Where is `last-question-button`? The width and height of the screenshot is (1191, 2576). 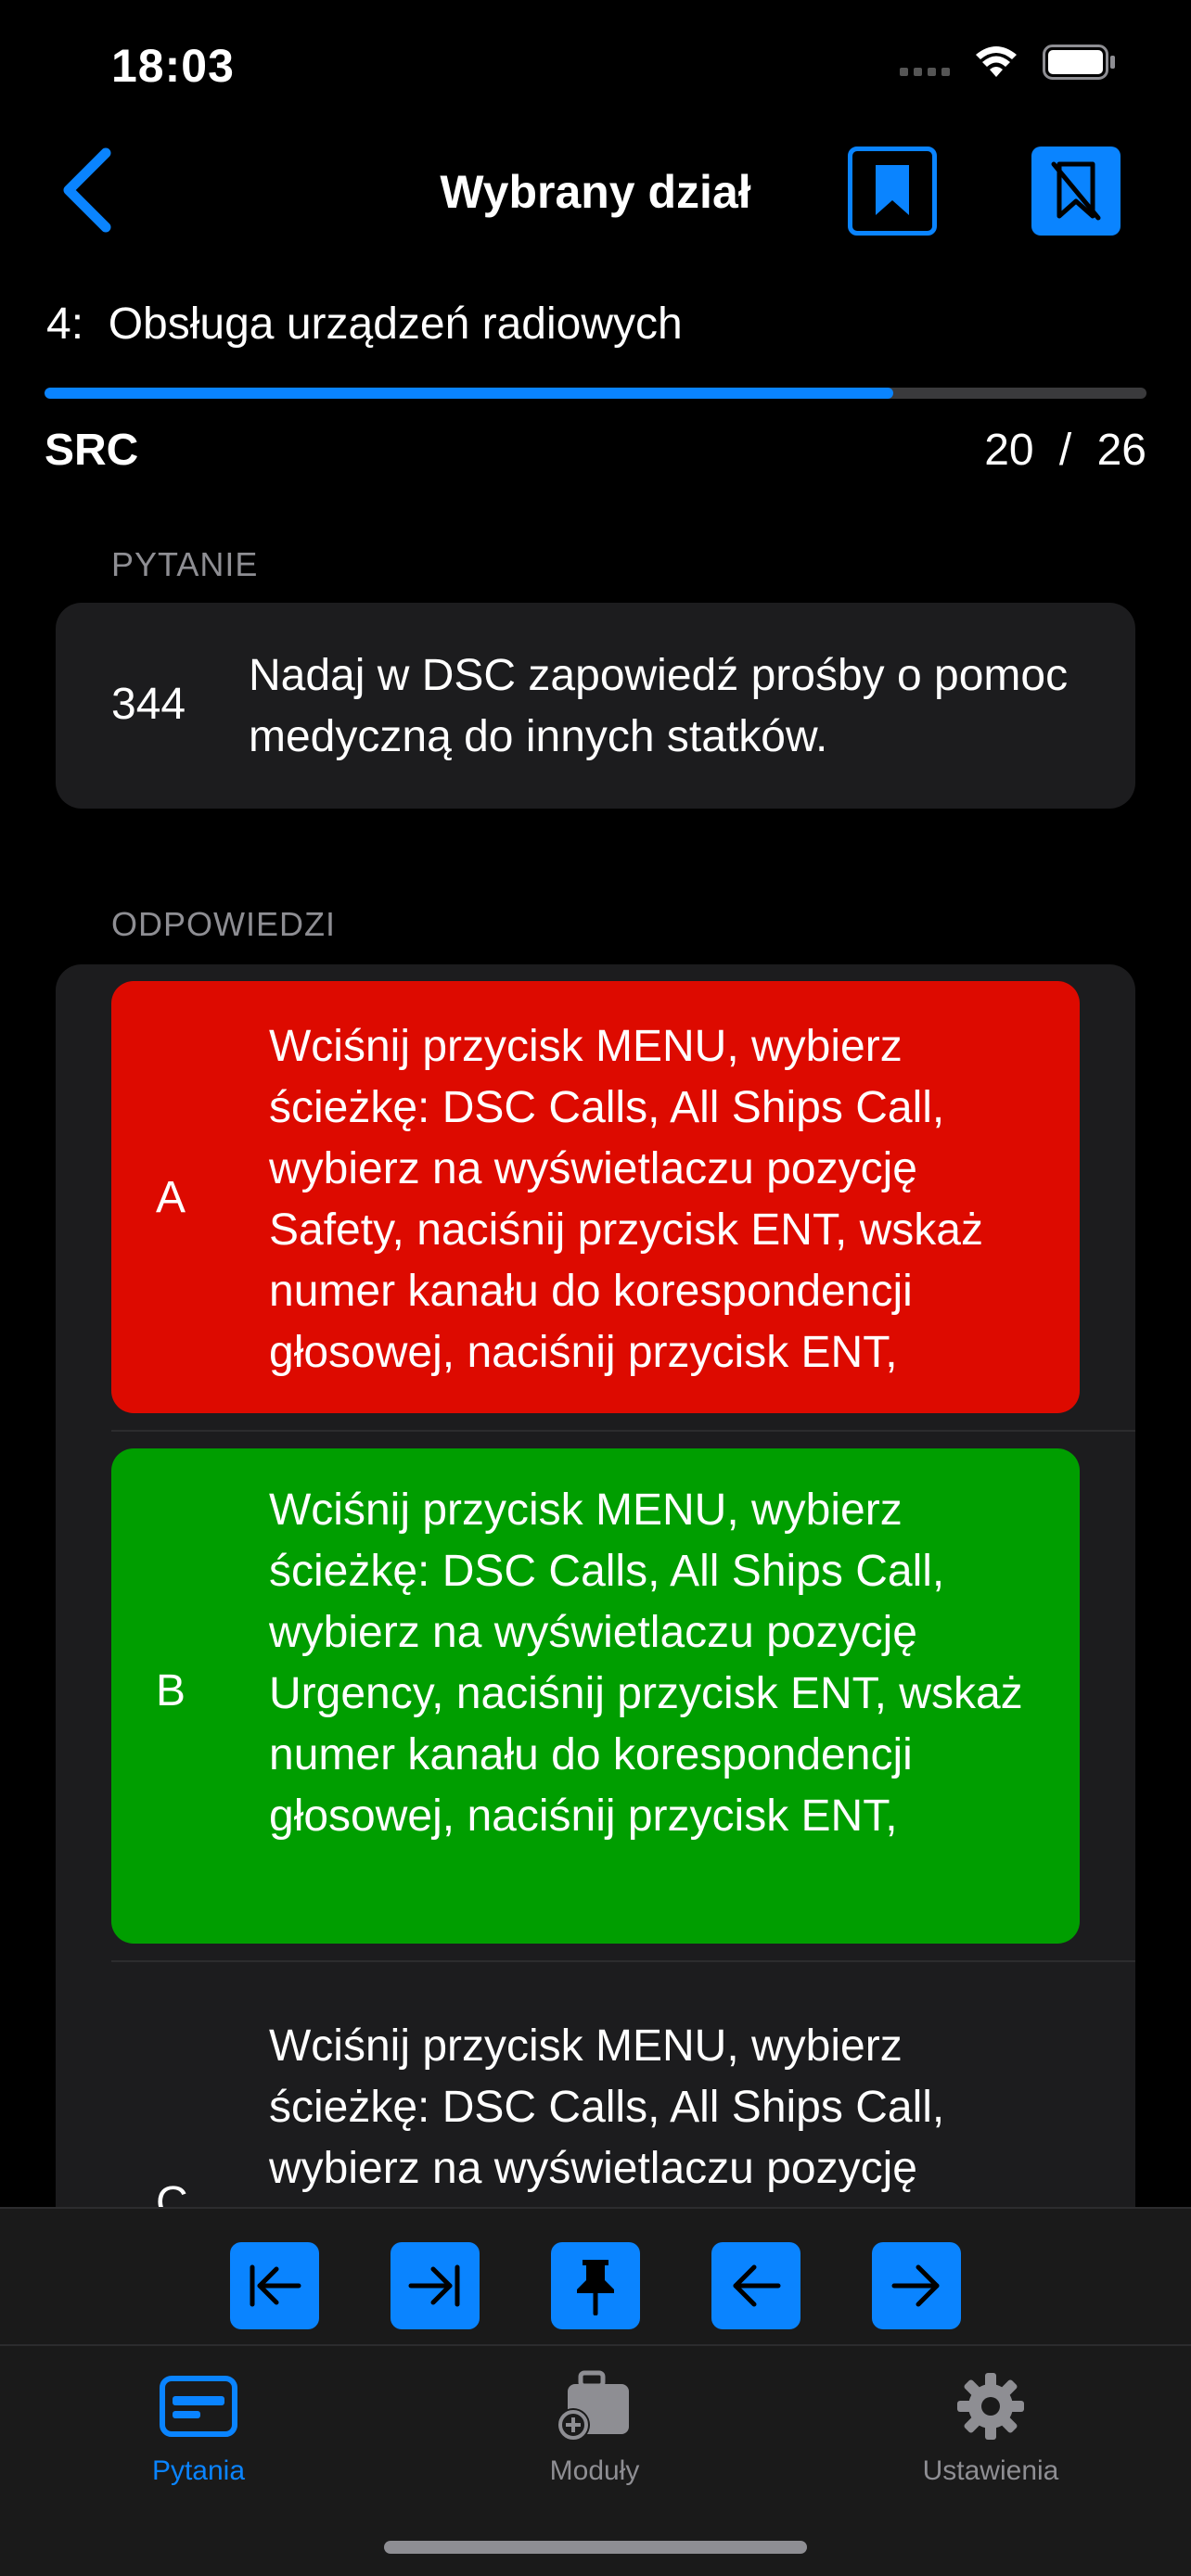 last-question-button is located at coordinates (436, 2285).